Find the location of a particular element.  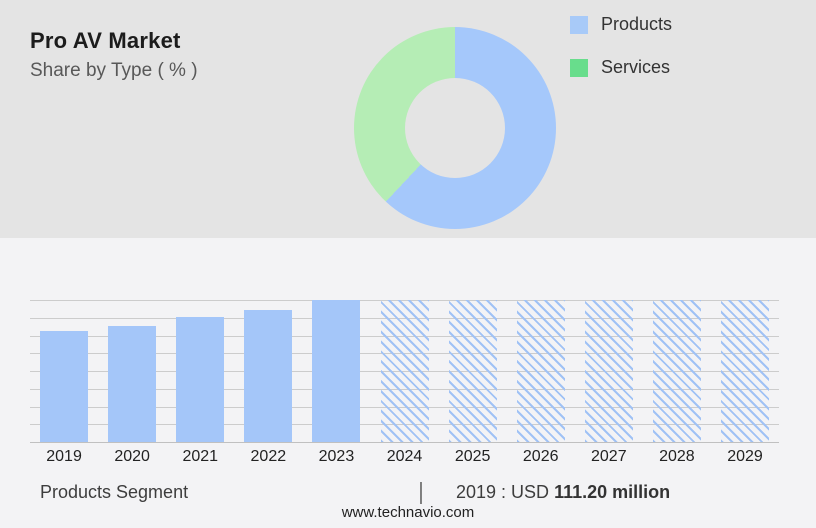

x-axis-label-2019: 2019 is located at coordinates (64, 456).